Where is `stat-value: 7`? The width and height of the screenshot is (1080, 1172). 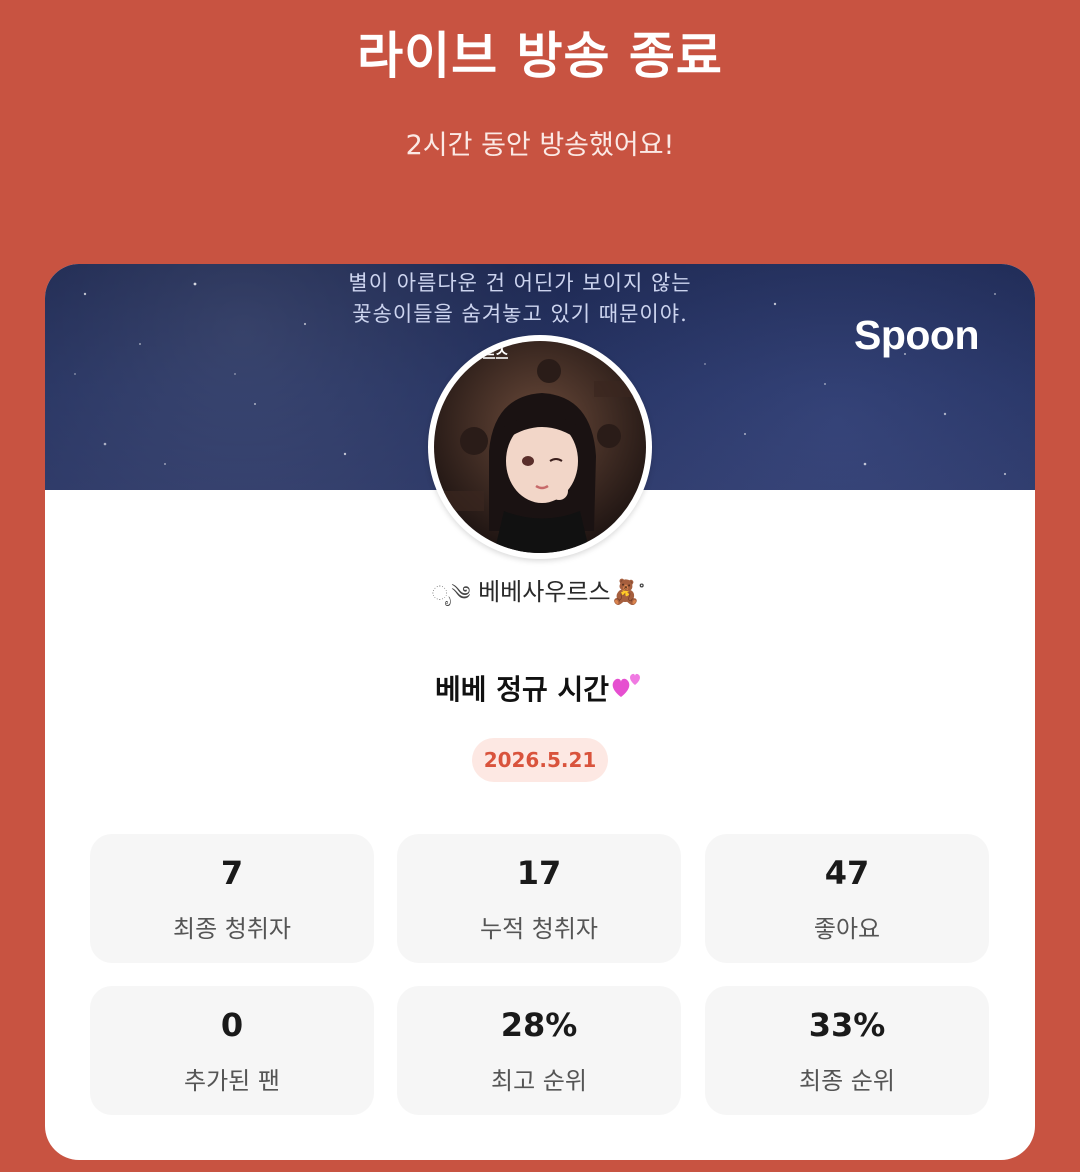 stat-value: 7 is located at coordinates (232, 873).